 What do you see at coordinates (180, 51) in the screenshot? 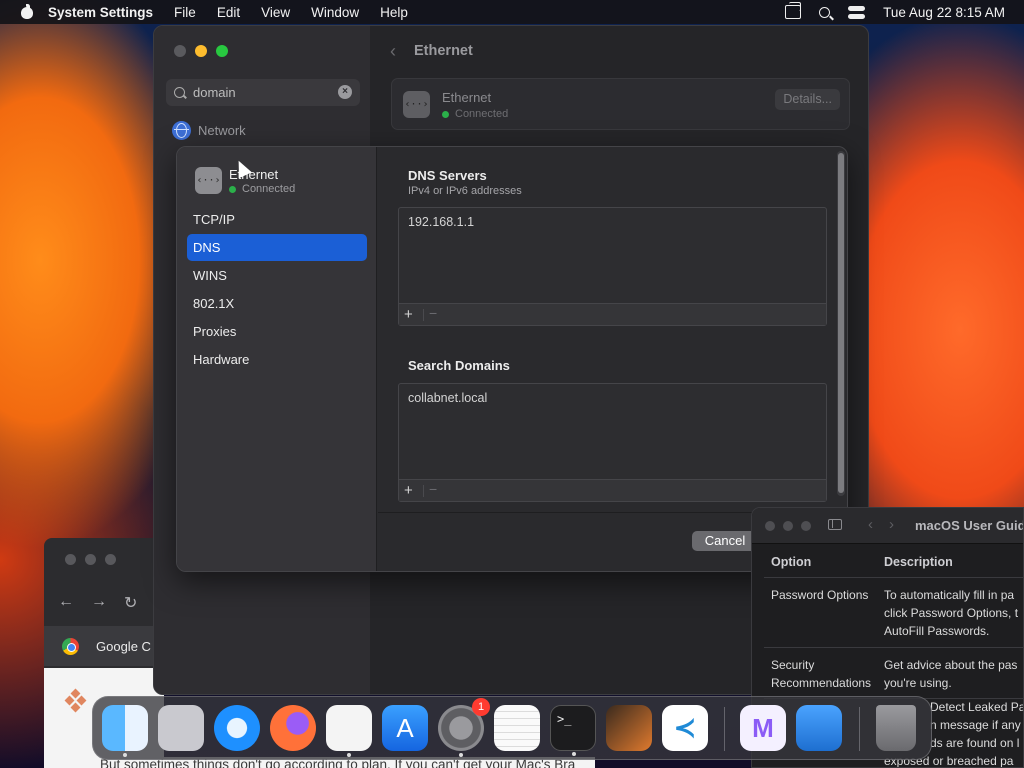
I see `close-button` at bounding box center [180, 51].